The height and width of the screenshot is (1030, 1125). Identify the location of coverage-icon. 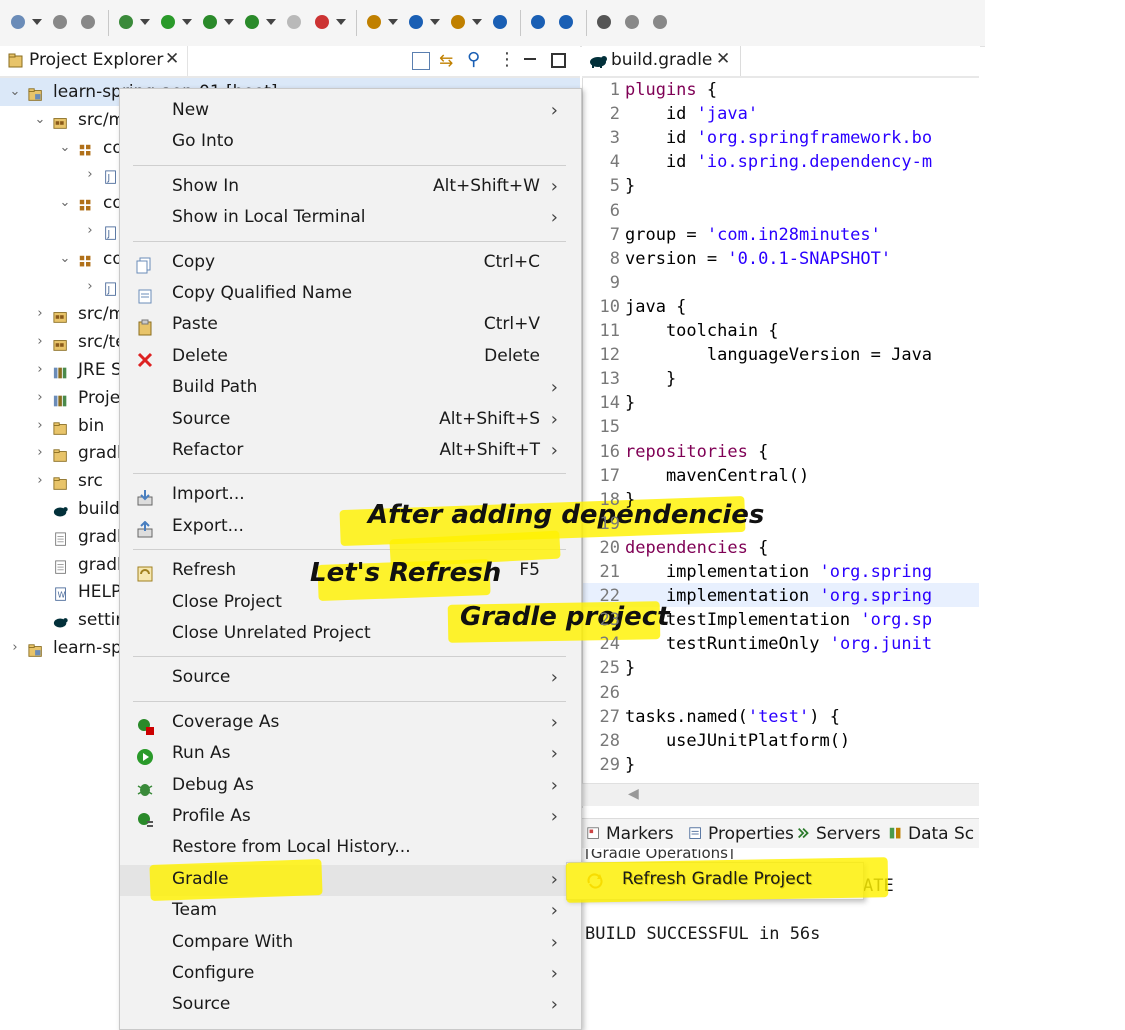
(210, 22).